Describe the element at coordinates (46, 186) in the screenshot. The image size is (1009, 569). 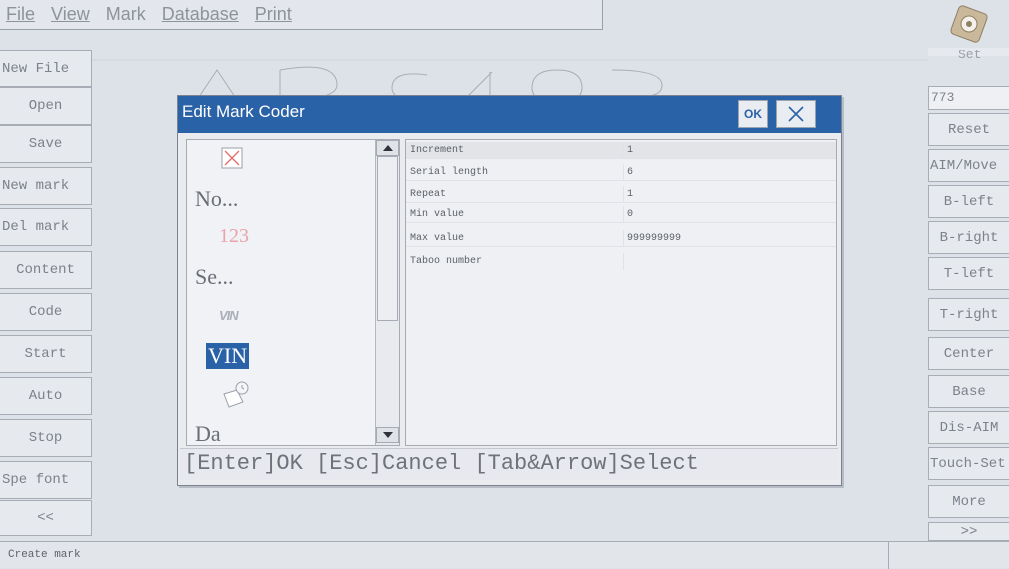
I see `new-mark-button: New mark` at that location.